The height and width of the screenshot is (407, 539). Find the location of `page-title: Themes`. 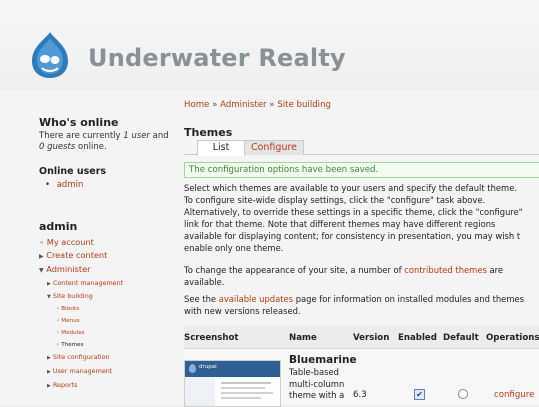

page-title: Themes is located at coordinates (208, 132).